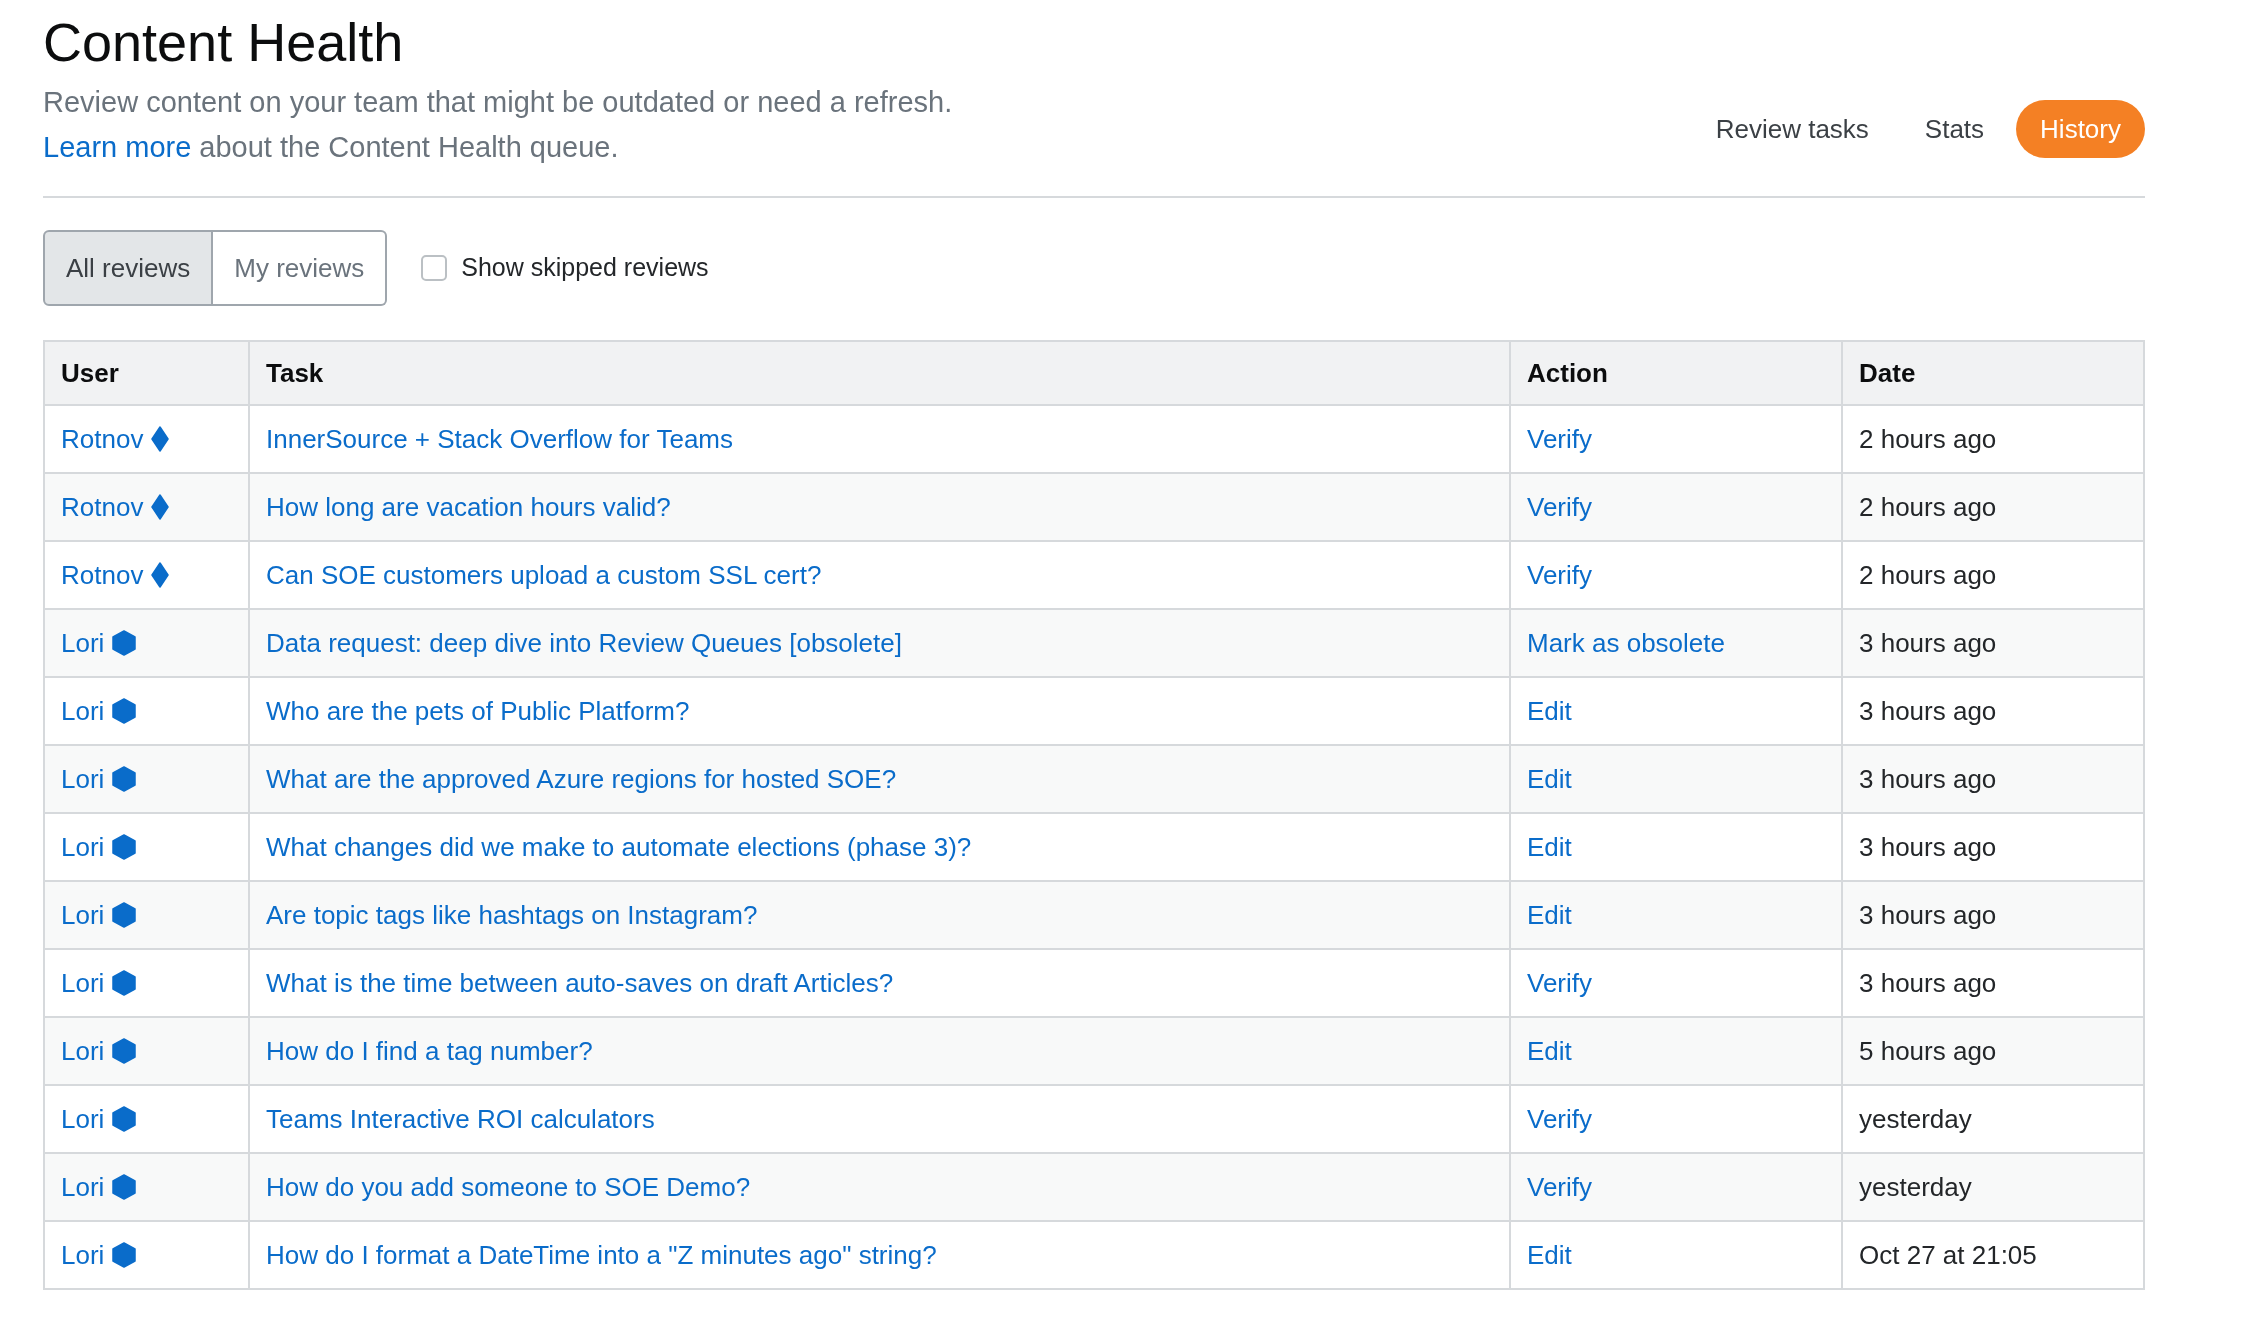 The width and height of the screenshot is (2246, 1324). I want to click on column-header: User, so click(146, 373).